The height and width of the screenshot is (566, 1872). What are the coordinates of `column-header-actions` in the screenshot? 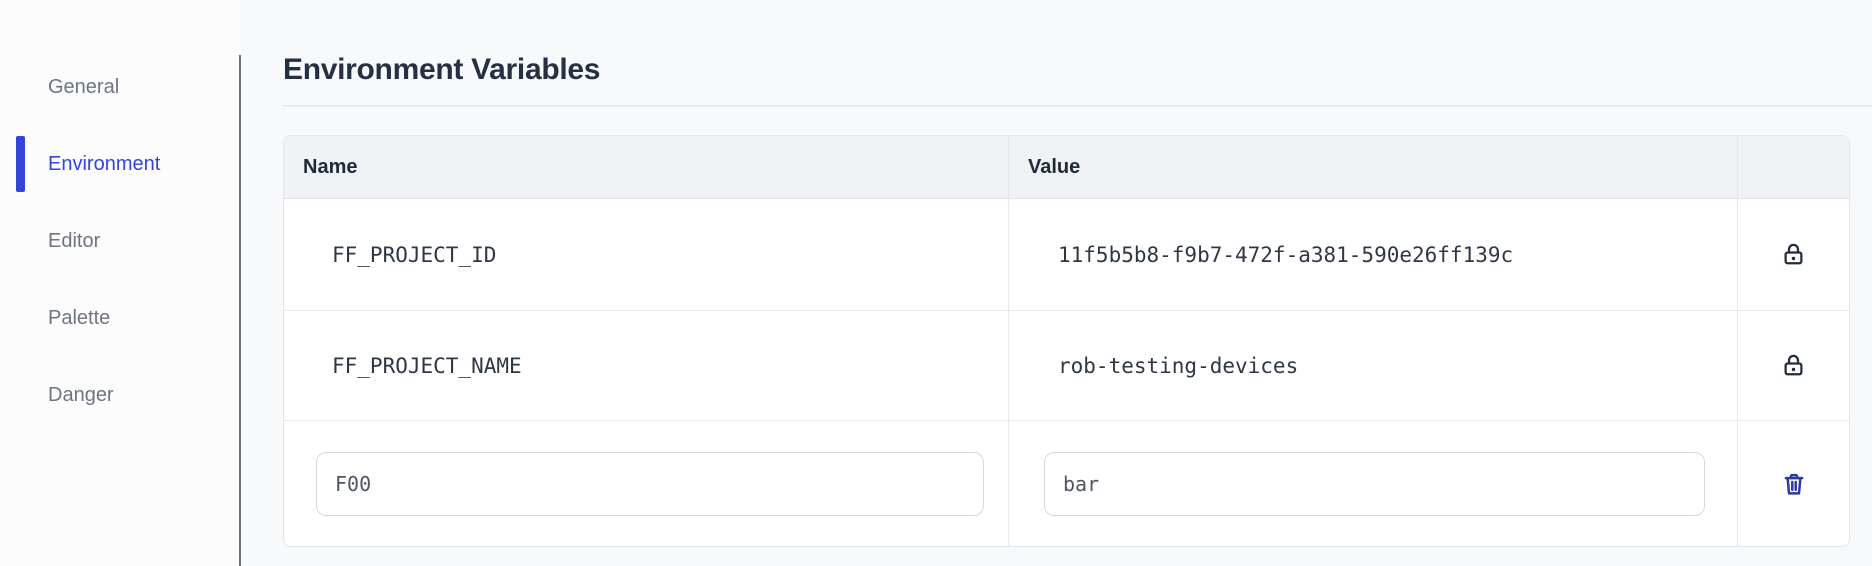 It's located at (1793, 167).